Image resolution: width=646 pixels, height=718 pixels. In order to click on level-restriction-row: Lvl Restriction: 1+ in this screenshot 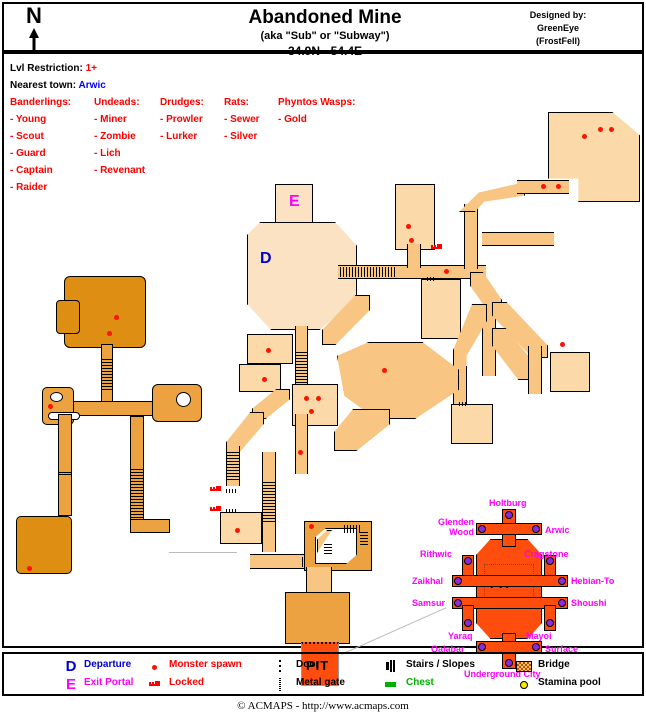, I will do `click(58, 68)`.